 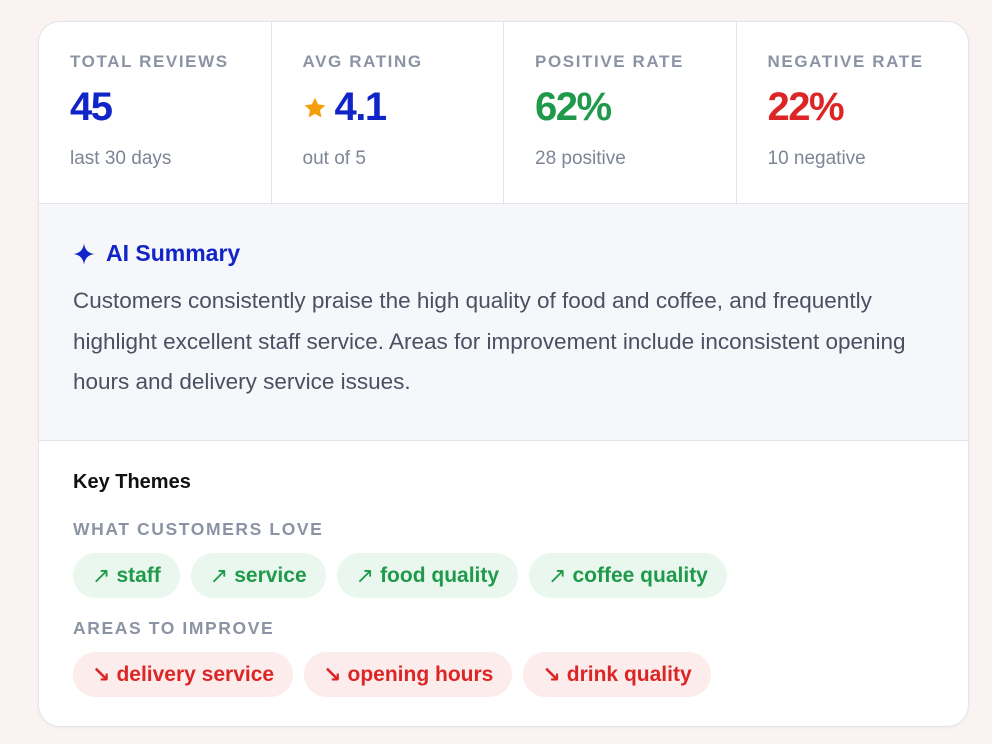 What do you see at coordinates (84, 253) in the screenshot?
I see `sparkle-icon` at bounding box center [84, 253].